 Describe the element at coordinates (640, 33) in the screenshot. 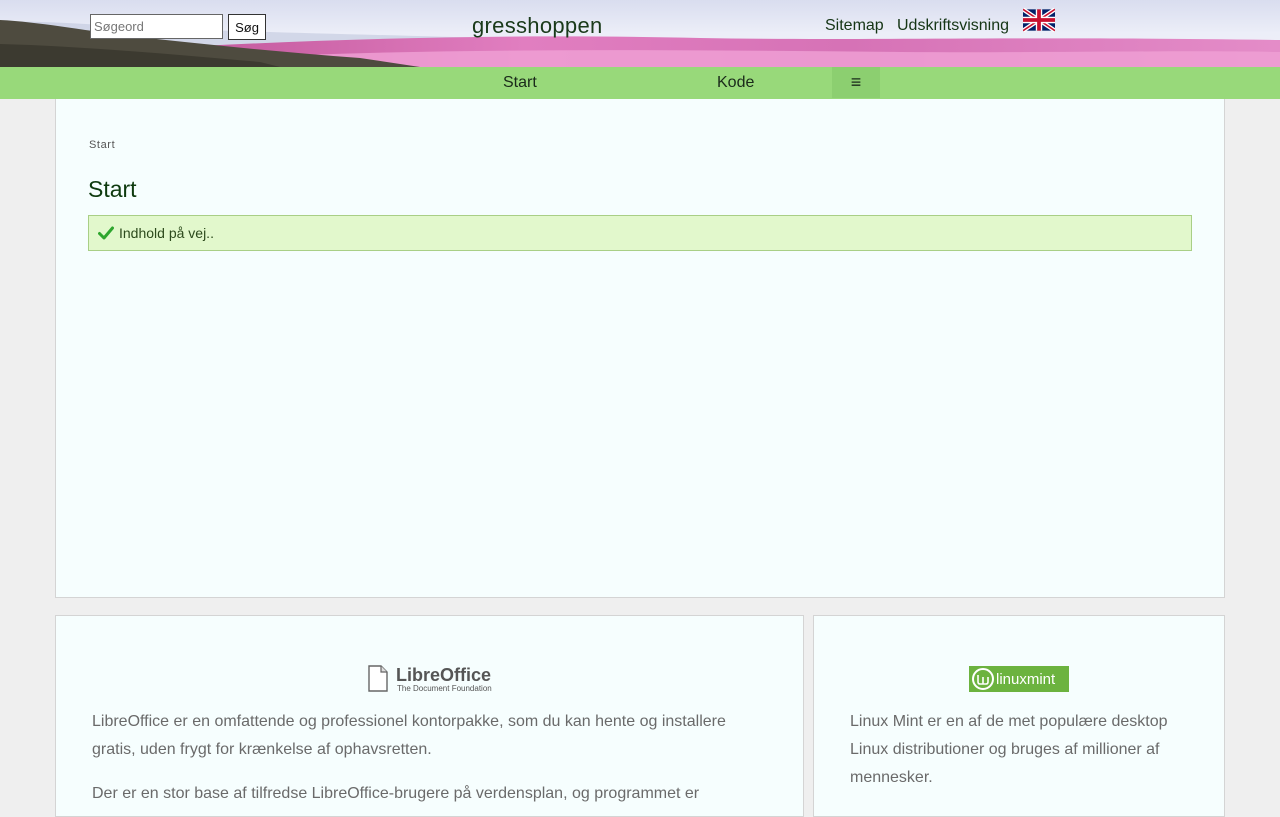

I see `header-banner: Søg gresshoppen Sitemap Udskriftsvisning` at that location.